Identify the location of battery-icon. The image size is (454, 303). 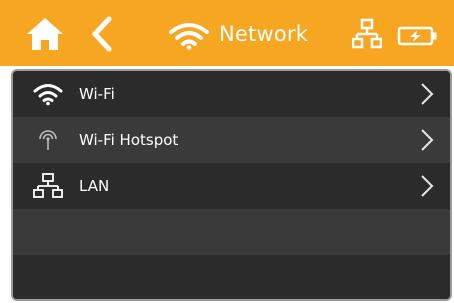
(417, 36).